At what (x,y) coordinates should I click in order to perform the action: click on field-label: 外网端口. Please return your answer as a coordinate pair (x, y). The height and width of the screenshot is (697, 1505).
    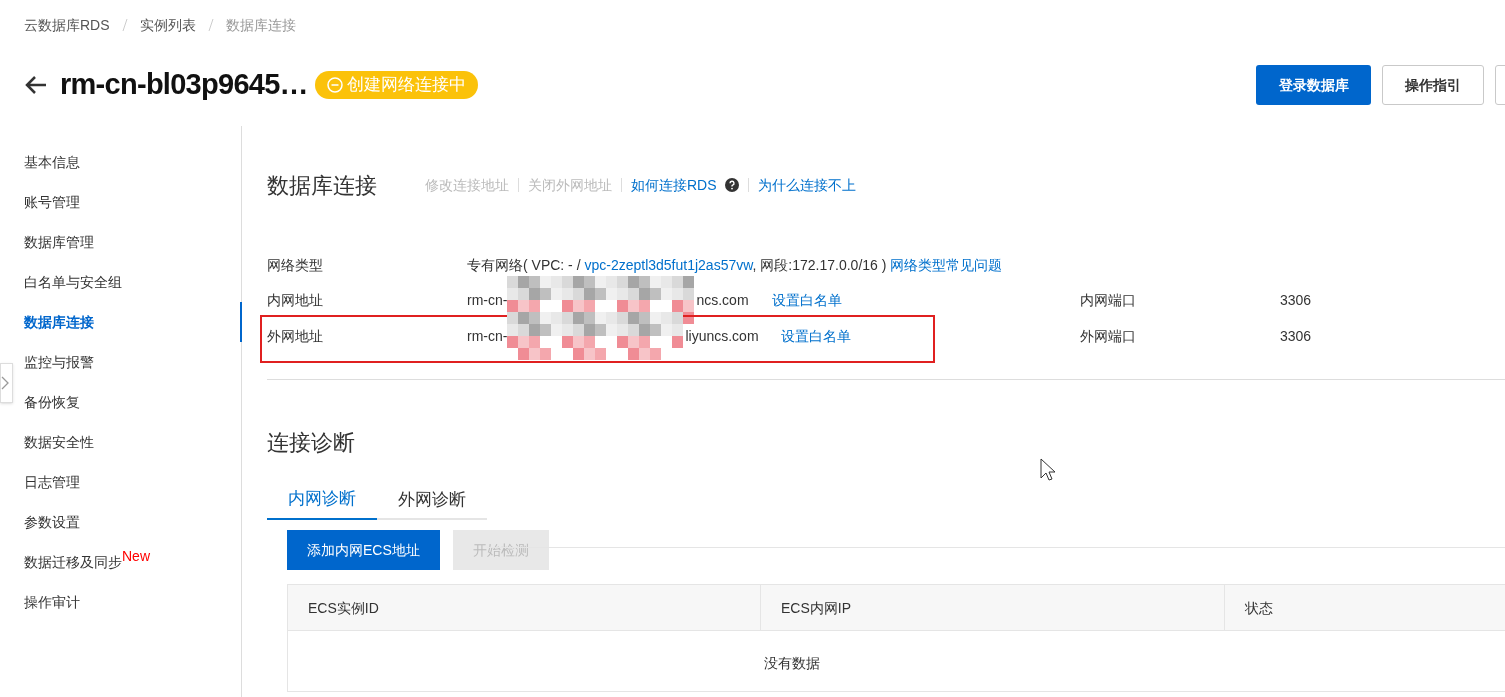
    Looking at the image, I should click on (1108, 336).